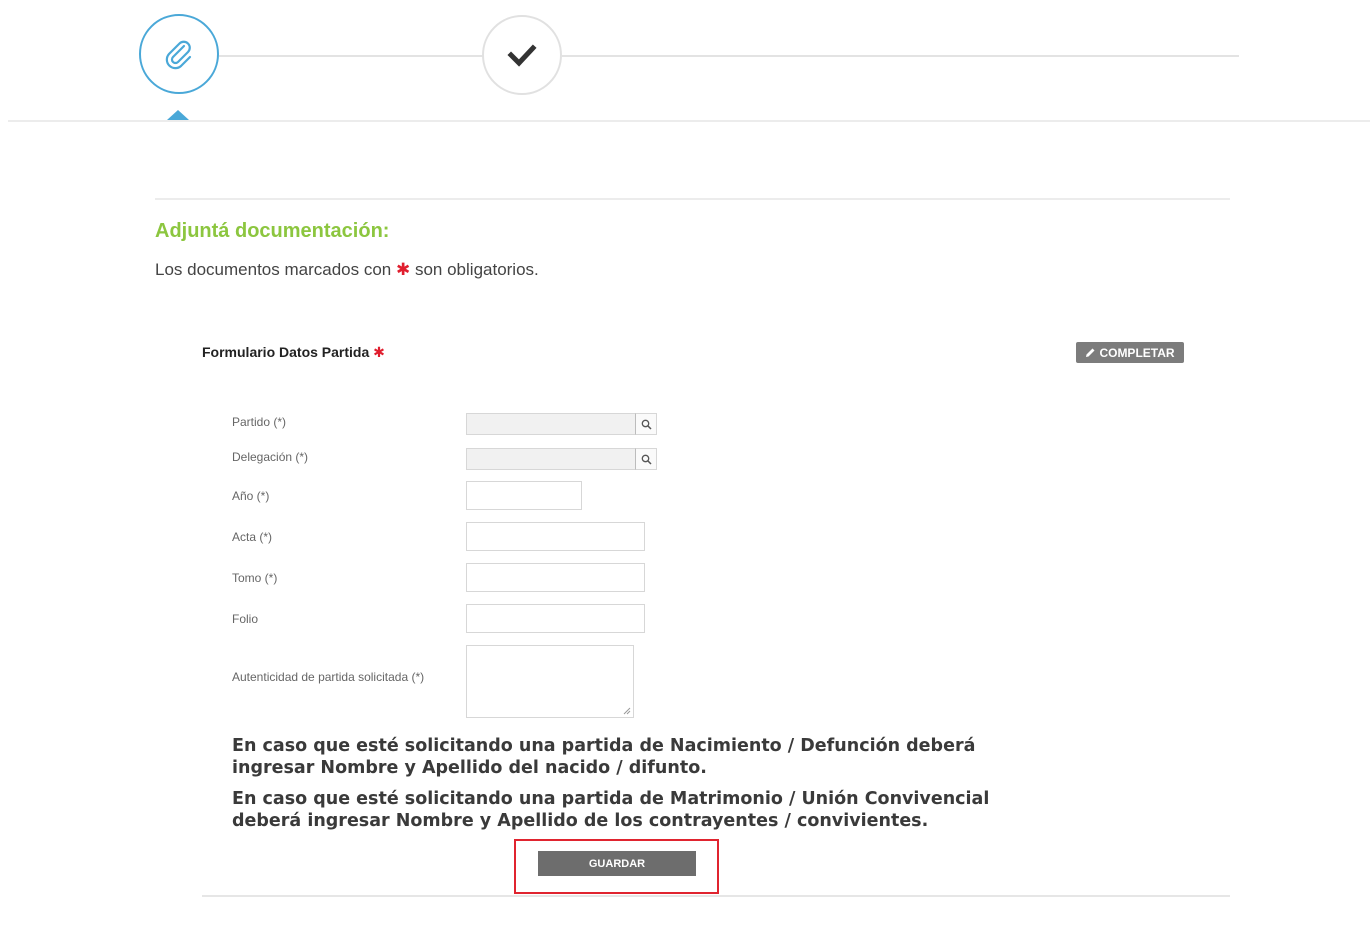  What do you see at coordinates (245, 619) in the screenshot?
I see `folio-label: Folio` at bounding box center [245, 619].